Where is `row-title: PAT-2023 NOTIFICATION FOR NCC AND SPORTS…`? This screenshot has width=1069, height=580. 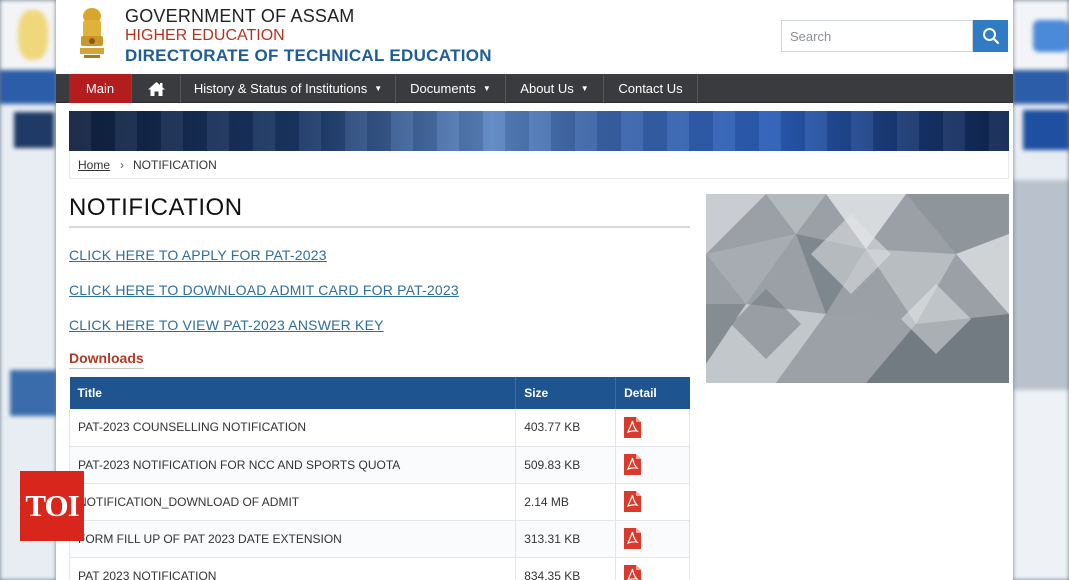
row-title: PAT-2023 NOTIFICATION FOR NCC AND SPORTS… is located at coordinates (292, 465).